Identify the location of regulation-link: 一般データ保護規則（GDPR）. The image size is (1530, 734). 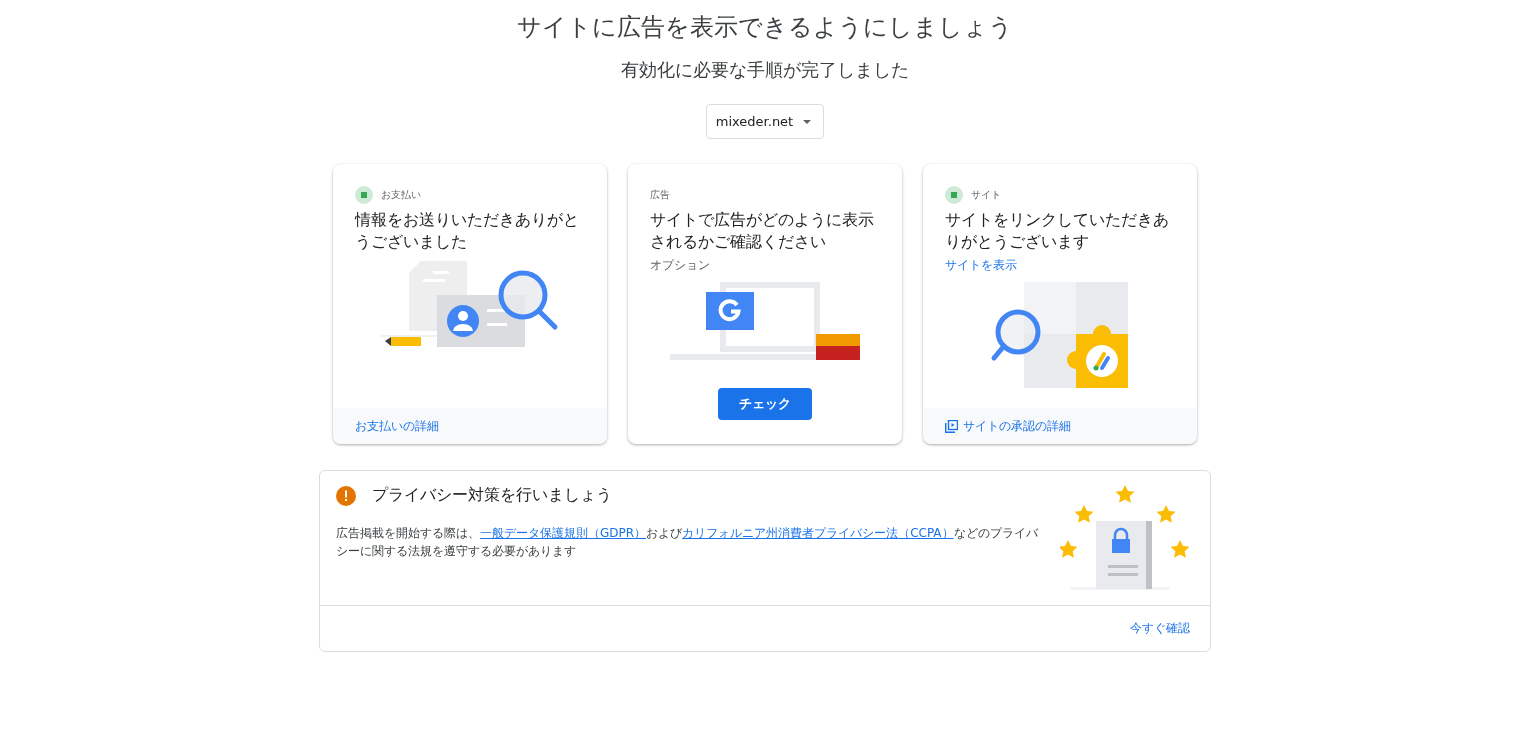
(563, 533).